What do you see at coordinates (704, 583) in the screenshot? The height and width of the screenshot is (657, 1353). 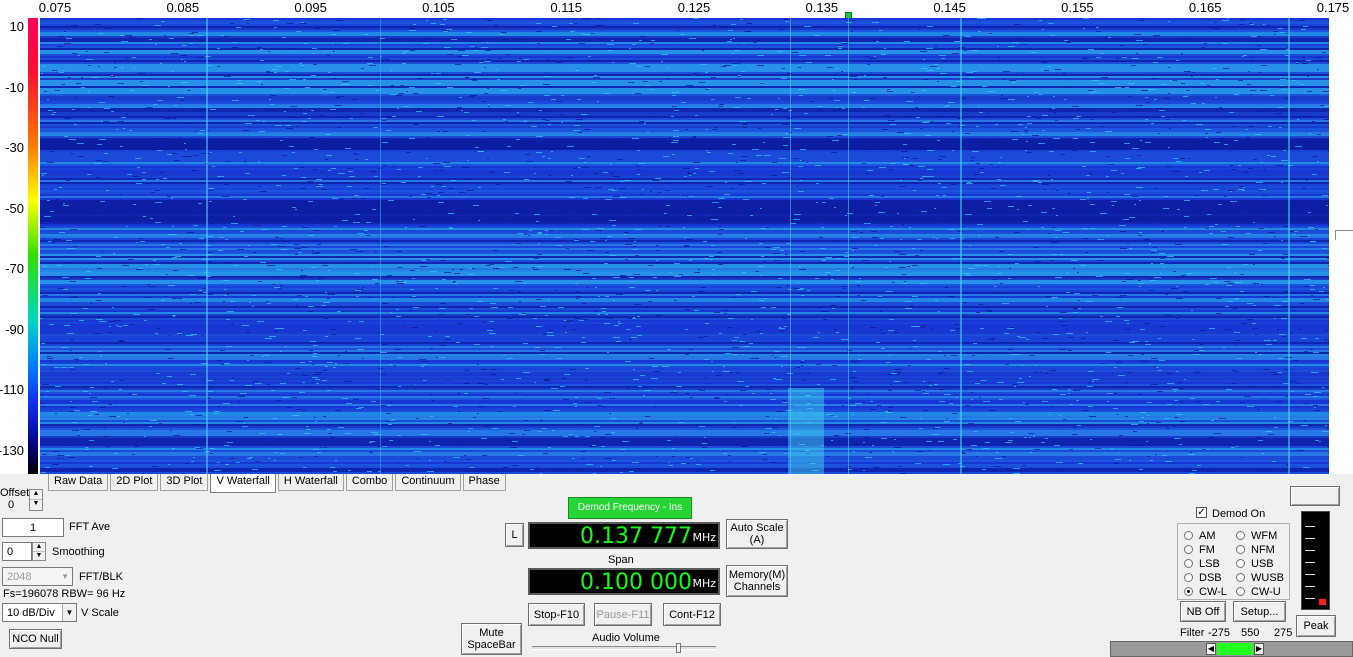 I see `span-unit: MHz` at bounding box center [704, 583].